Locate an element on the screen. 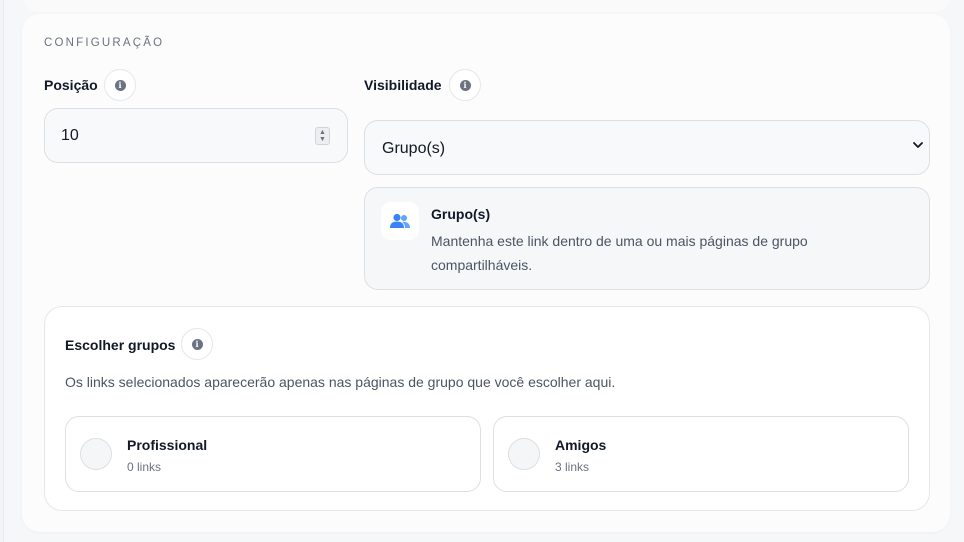  position-info-button: i is located at coordinates (120, 85).